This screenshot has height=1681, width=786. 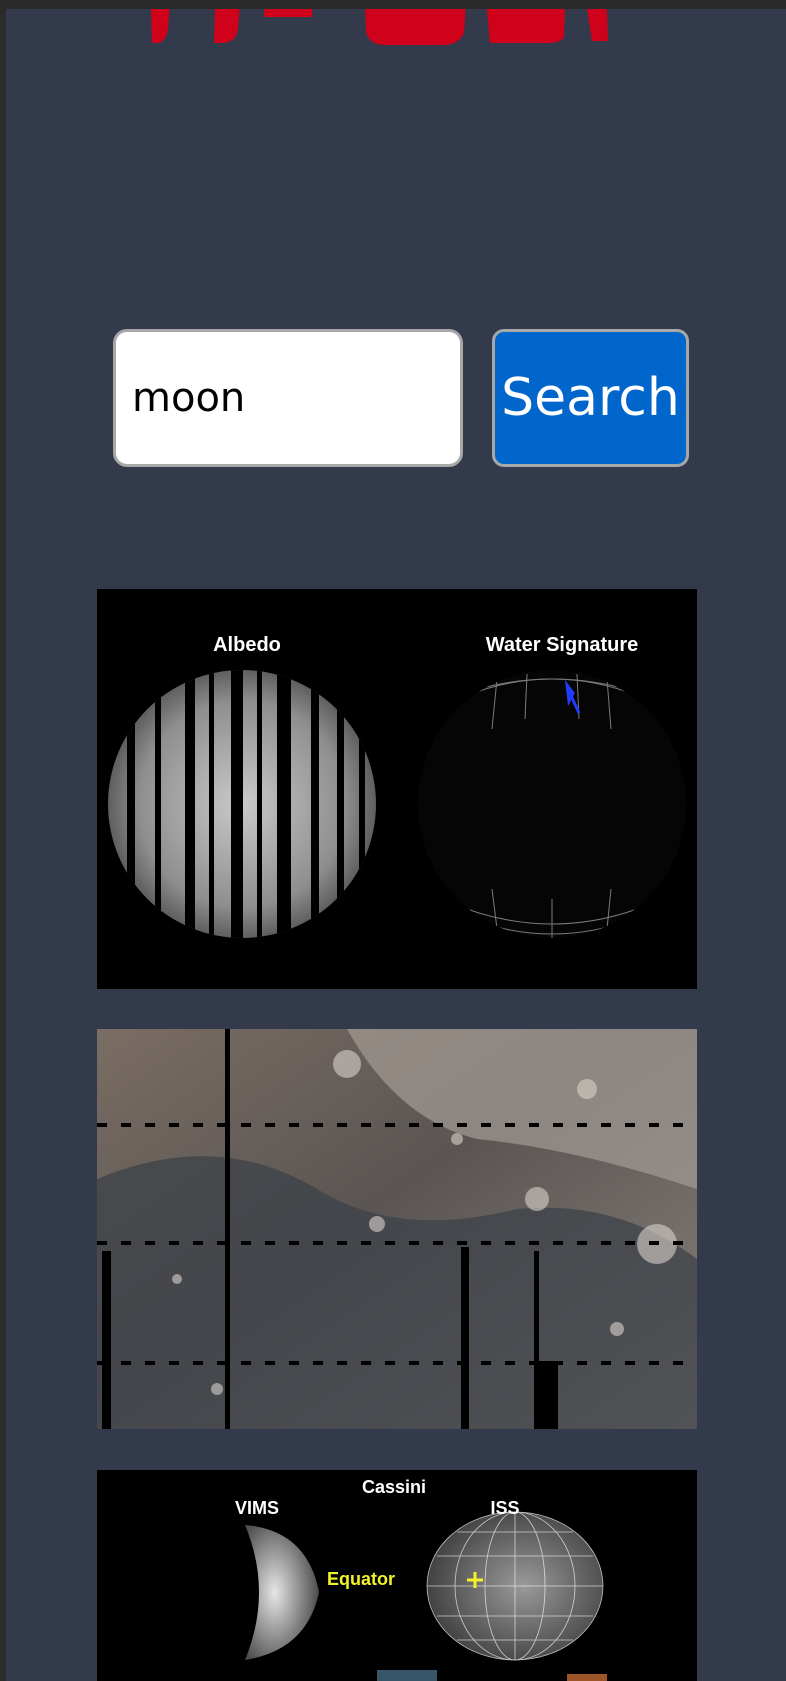 What do you see at coordinates (288, 398) in the screenshot?
I see `search-input` at bounding box center [288, 398].